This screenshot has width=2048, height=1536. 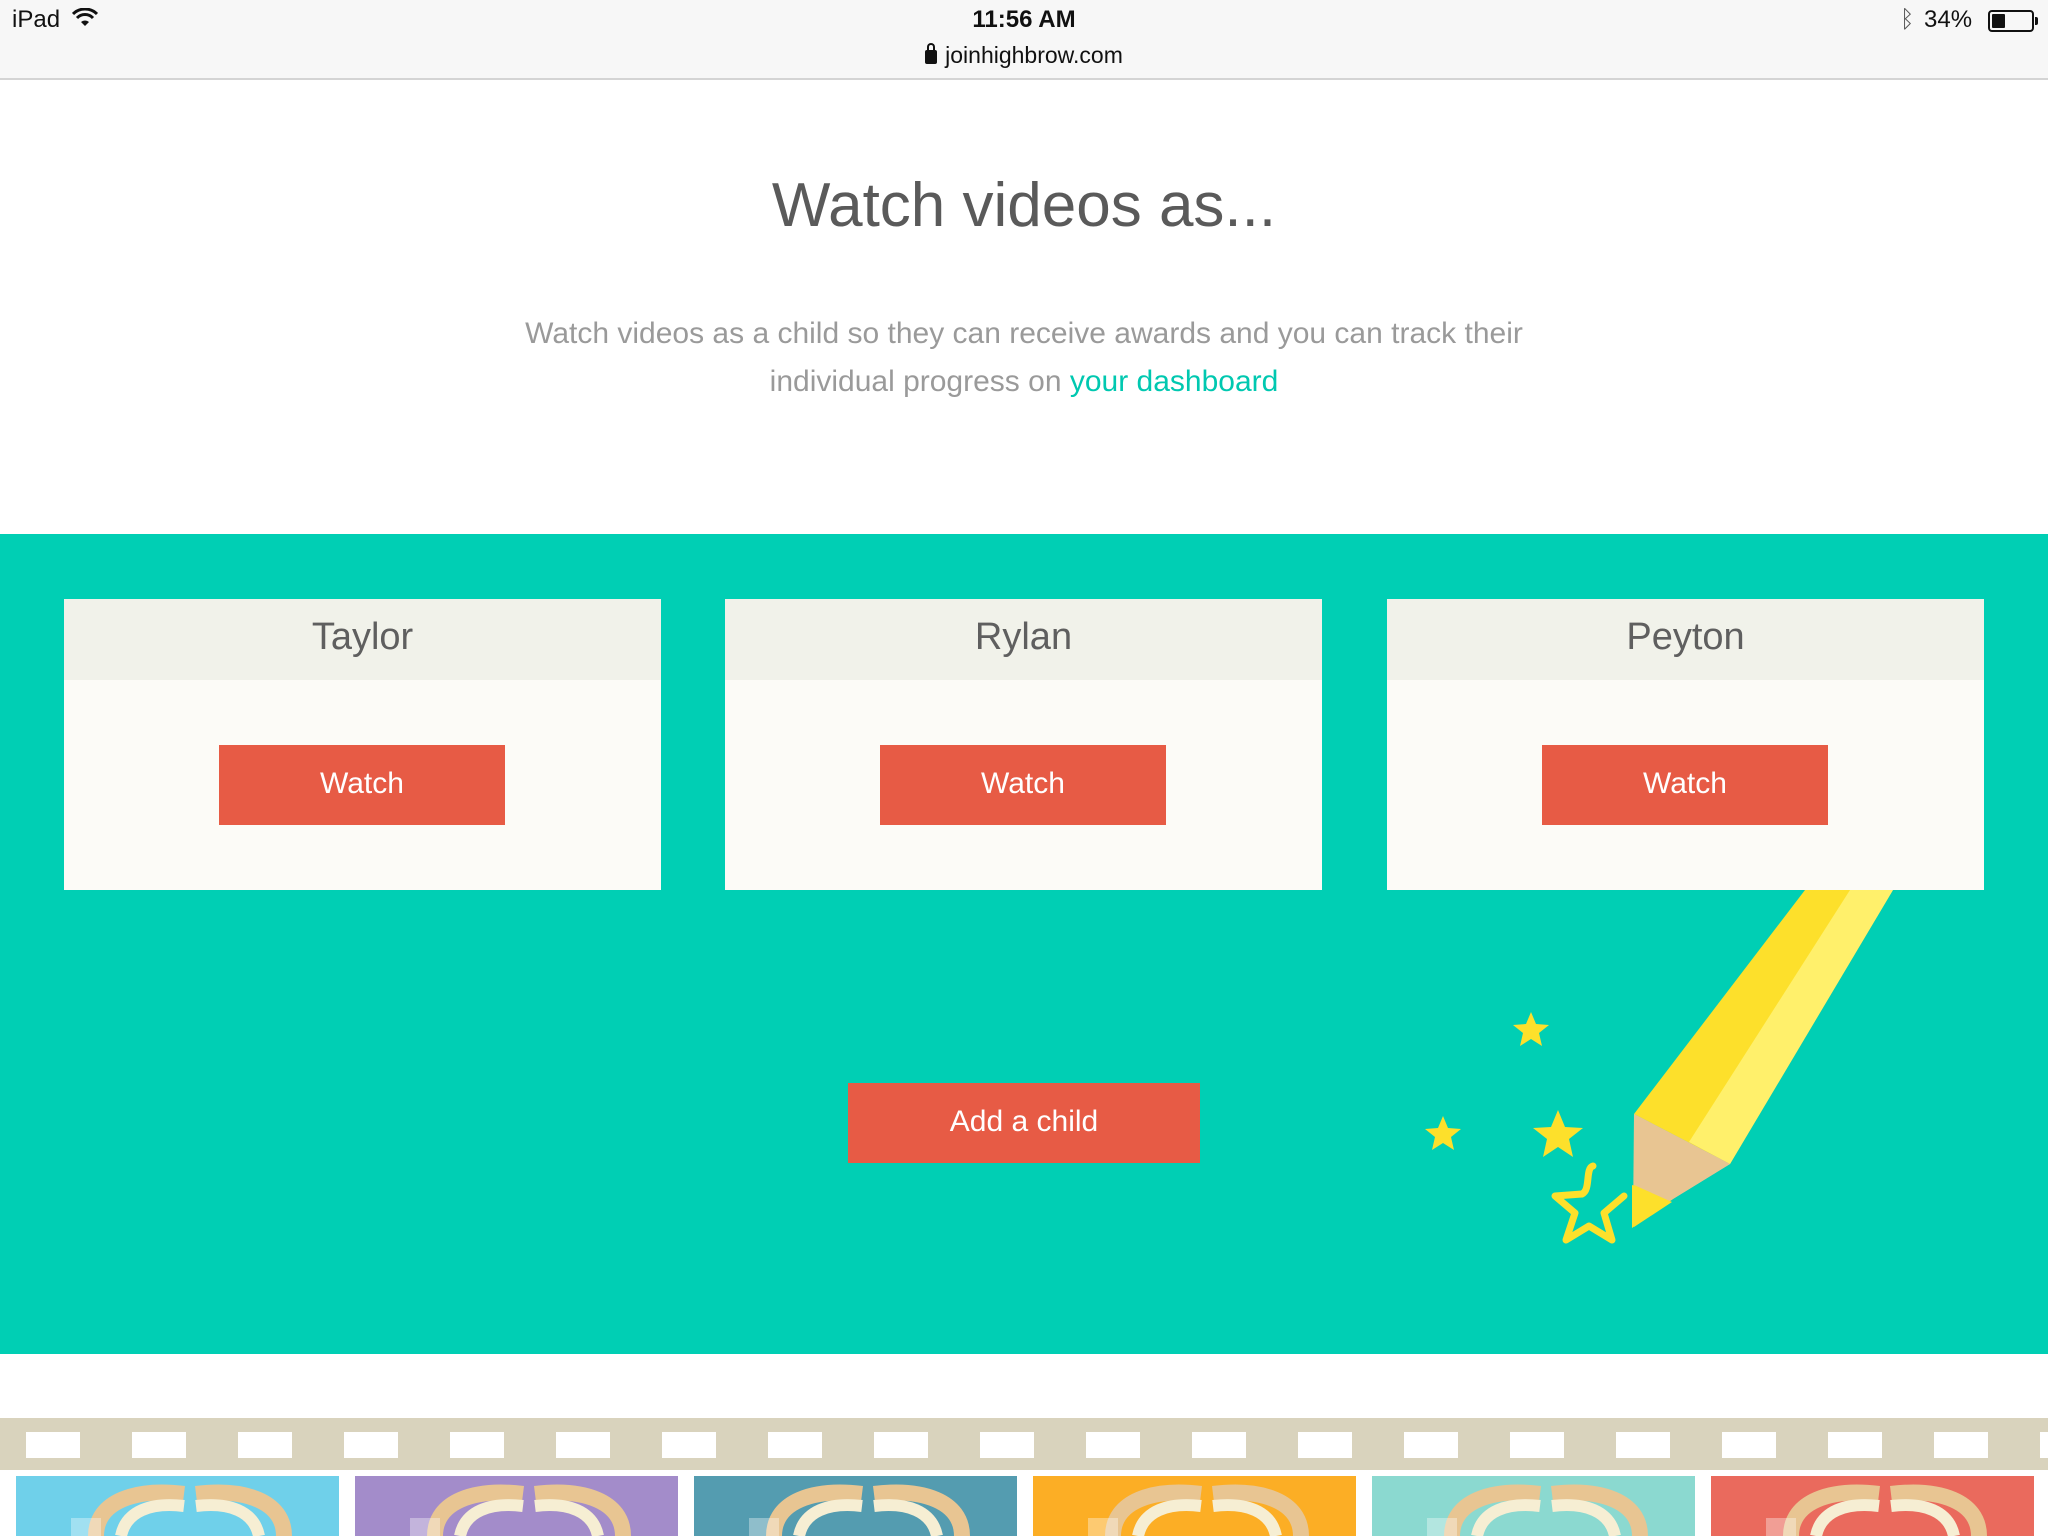 I want to click on bluetooth-icon: ᛒ, so click(x=1907, y=19).